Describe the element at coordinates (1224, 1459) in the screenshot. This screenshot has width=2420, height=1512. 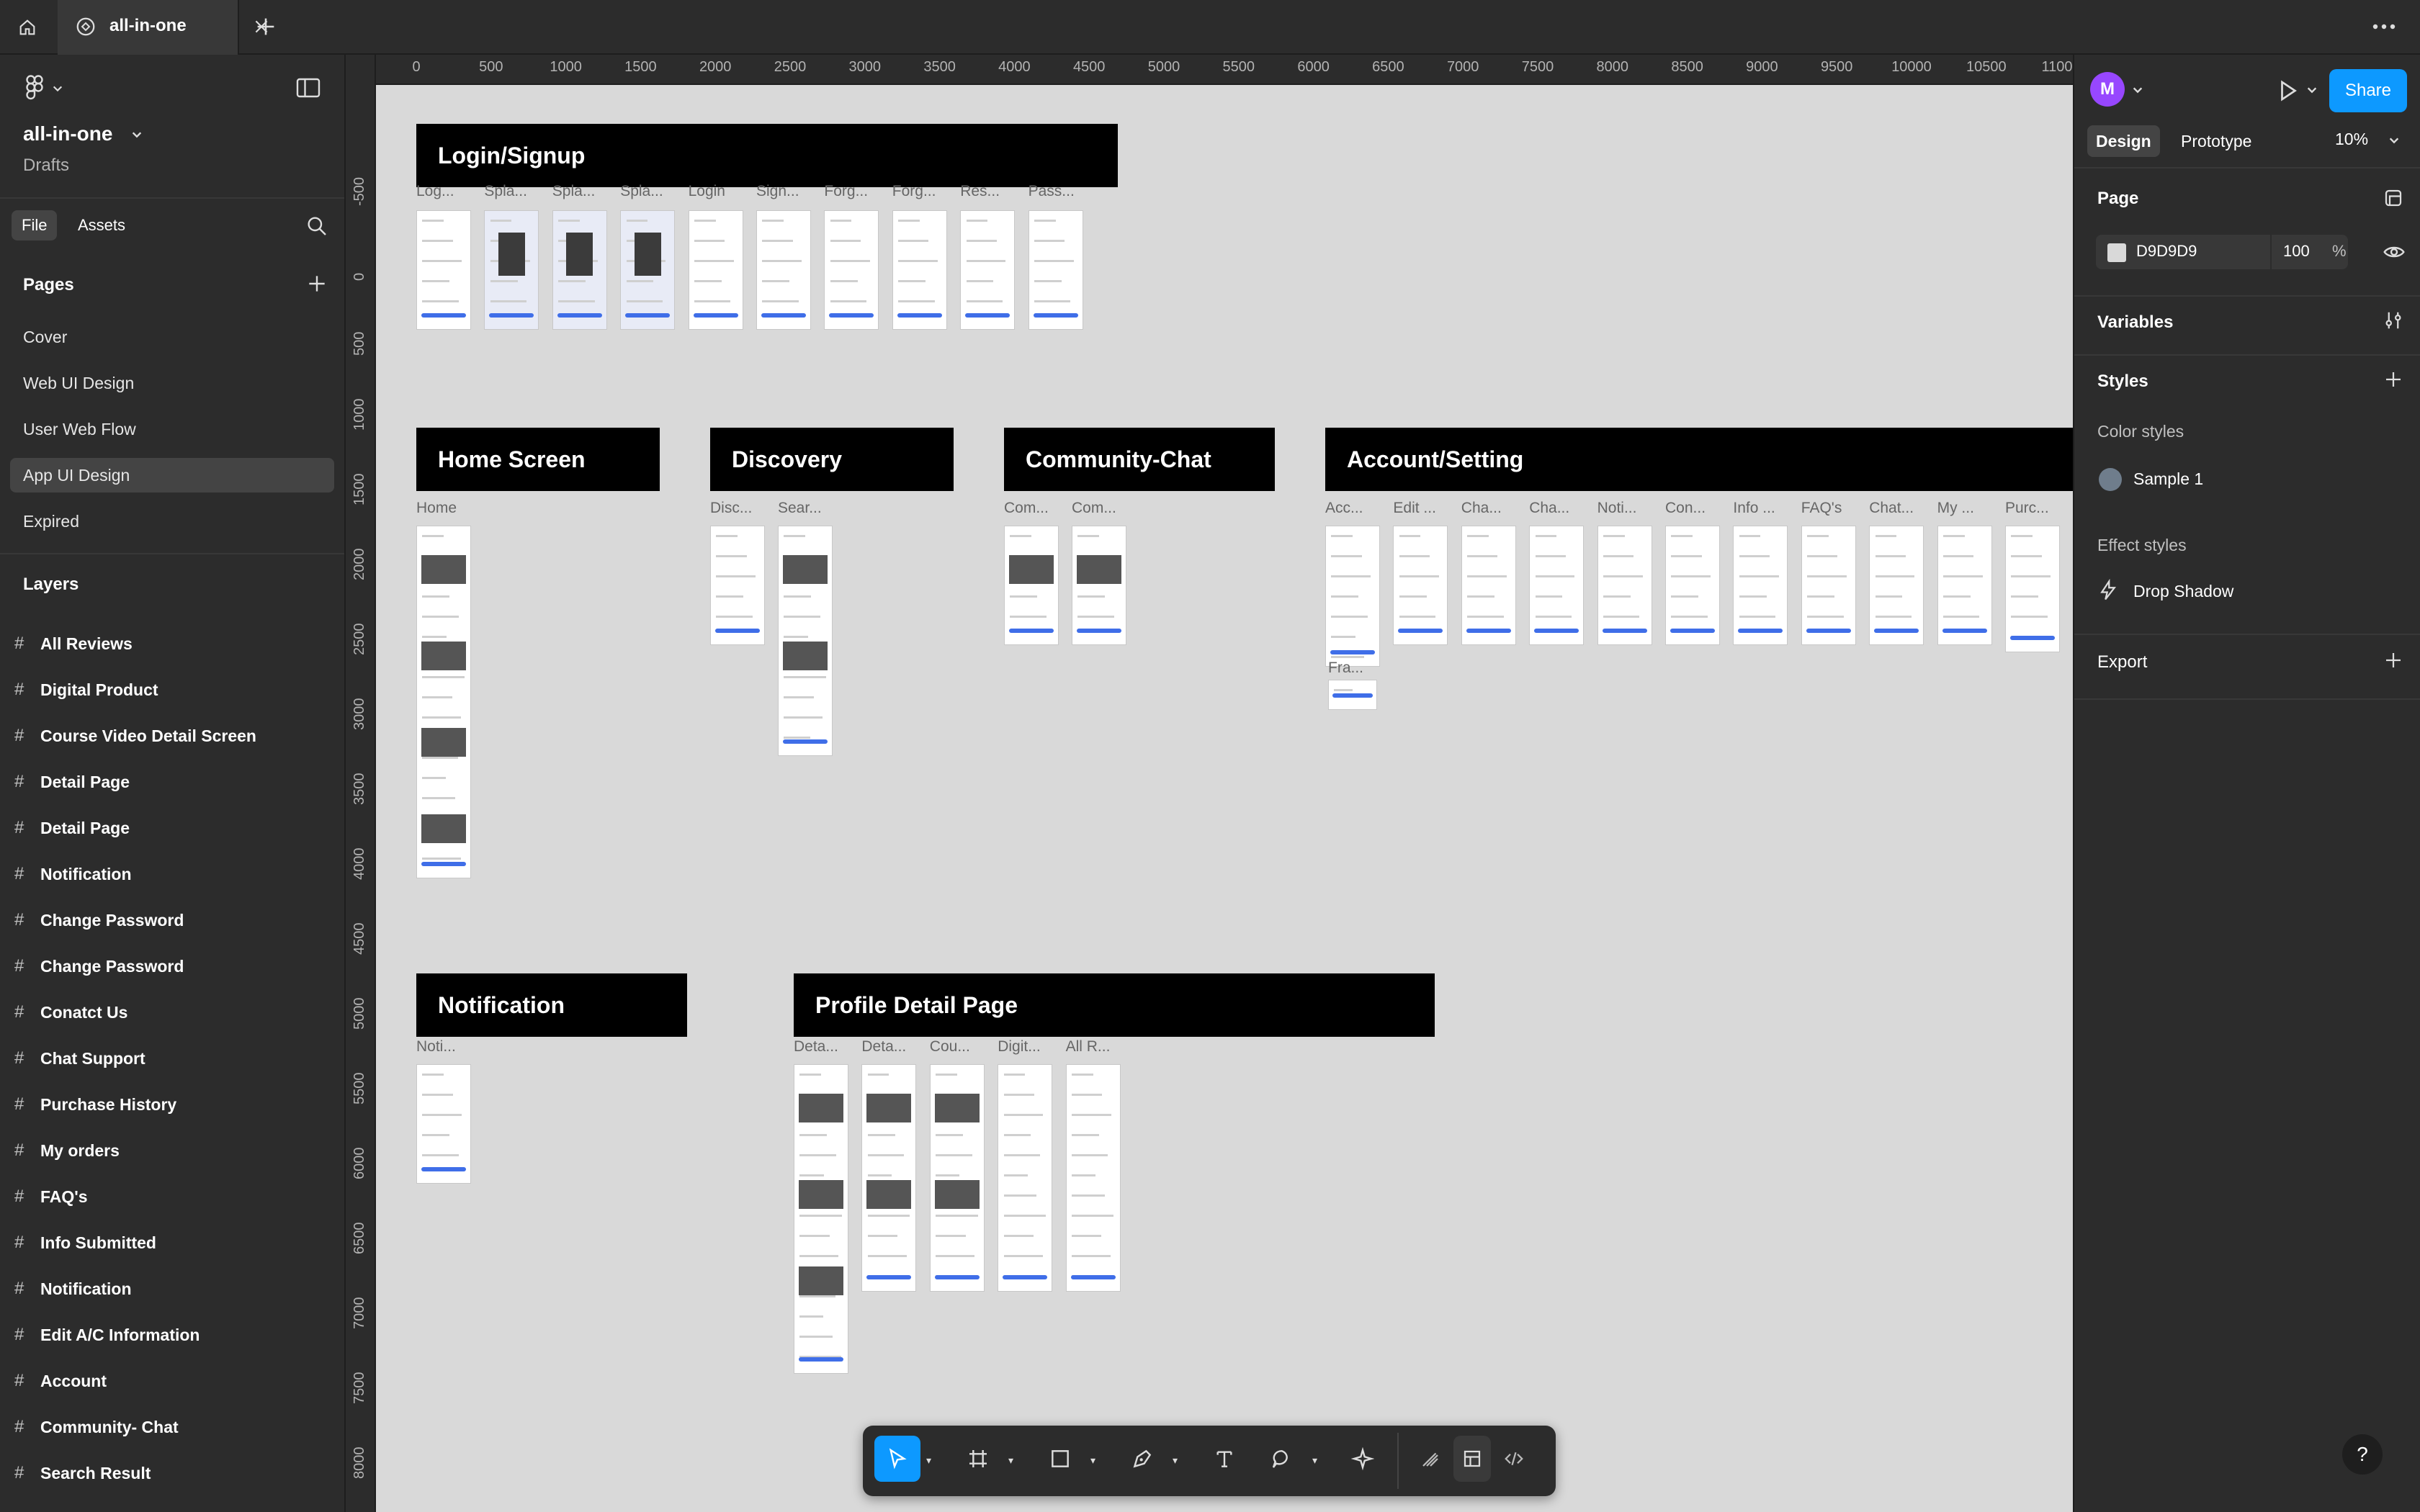
I see `text-tool-button` at that location.